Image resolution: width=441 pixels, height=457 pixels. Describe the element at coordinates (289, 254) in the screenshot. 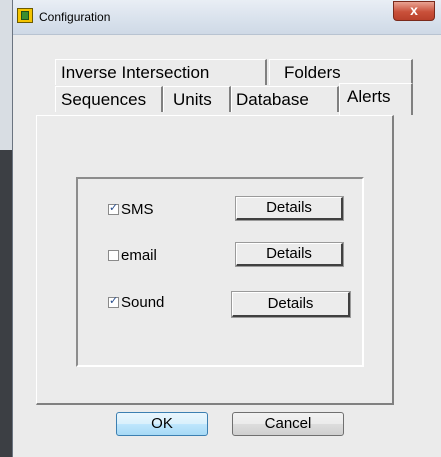

I see `email-details-button: Details` at that location.